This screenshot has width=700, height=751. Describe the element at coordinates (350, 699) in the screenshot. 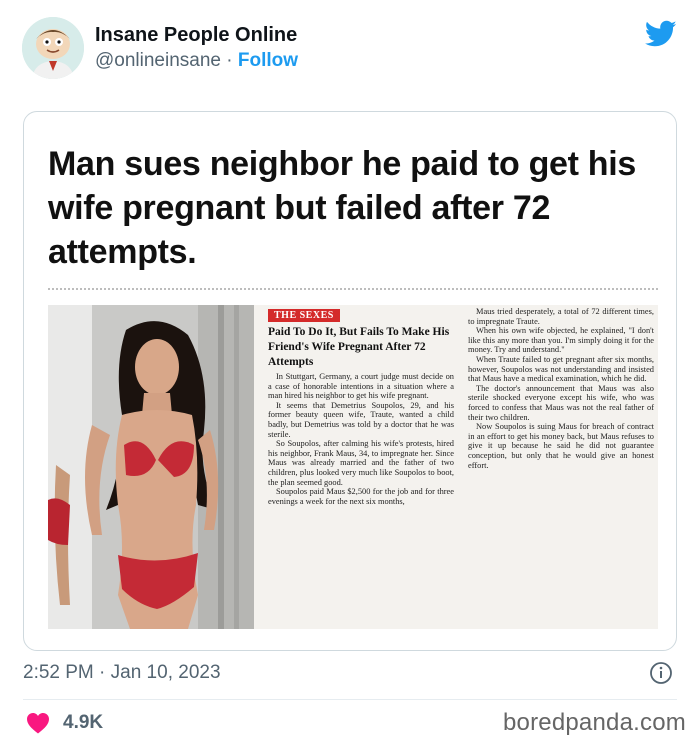

I see `divider` at that location.